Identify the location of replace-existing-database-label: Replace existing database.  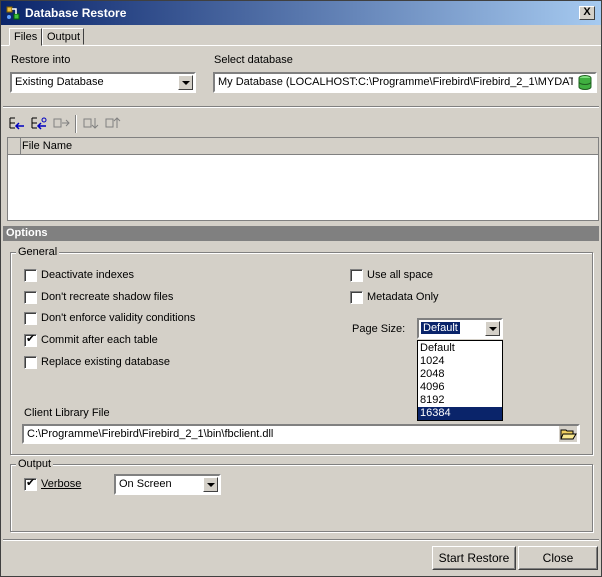
(106, 362).